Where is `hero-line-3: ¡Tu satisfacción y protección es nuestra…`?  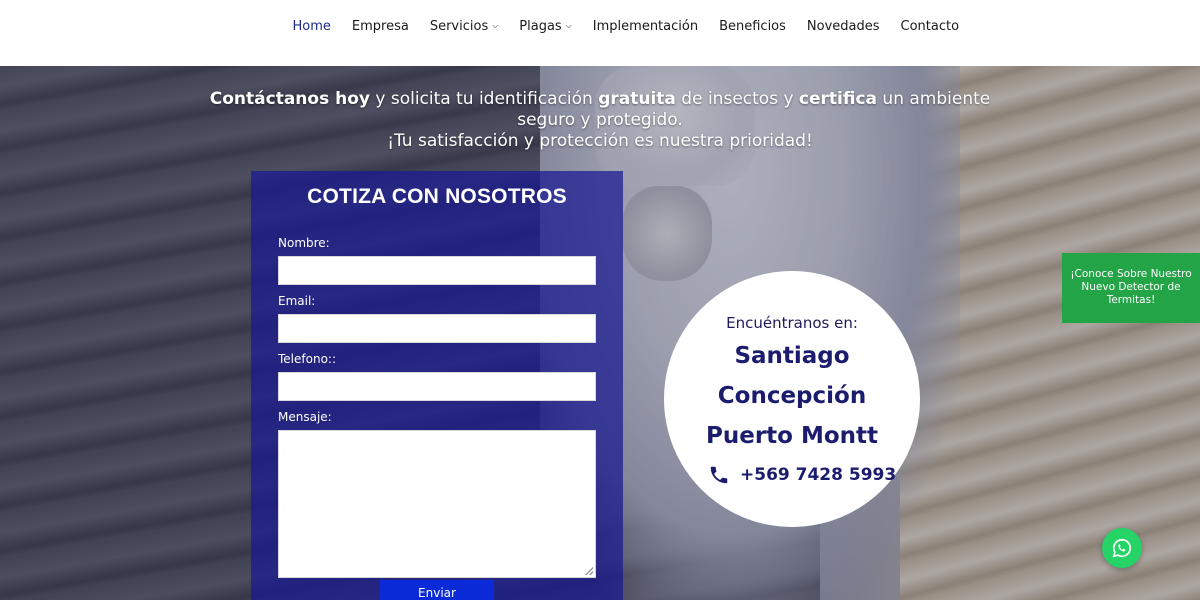
hero-line-3: ¡Tu satisfacción y protección es nuestra… is located at coordinates (600, 141).